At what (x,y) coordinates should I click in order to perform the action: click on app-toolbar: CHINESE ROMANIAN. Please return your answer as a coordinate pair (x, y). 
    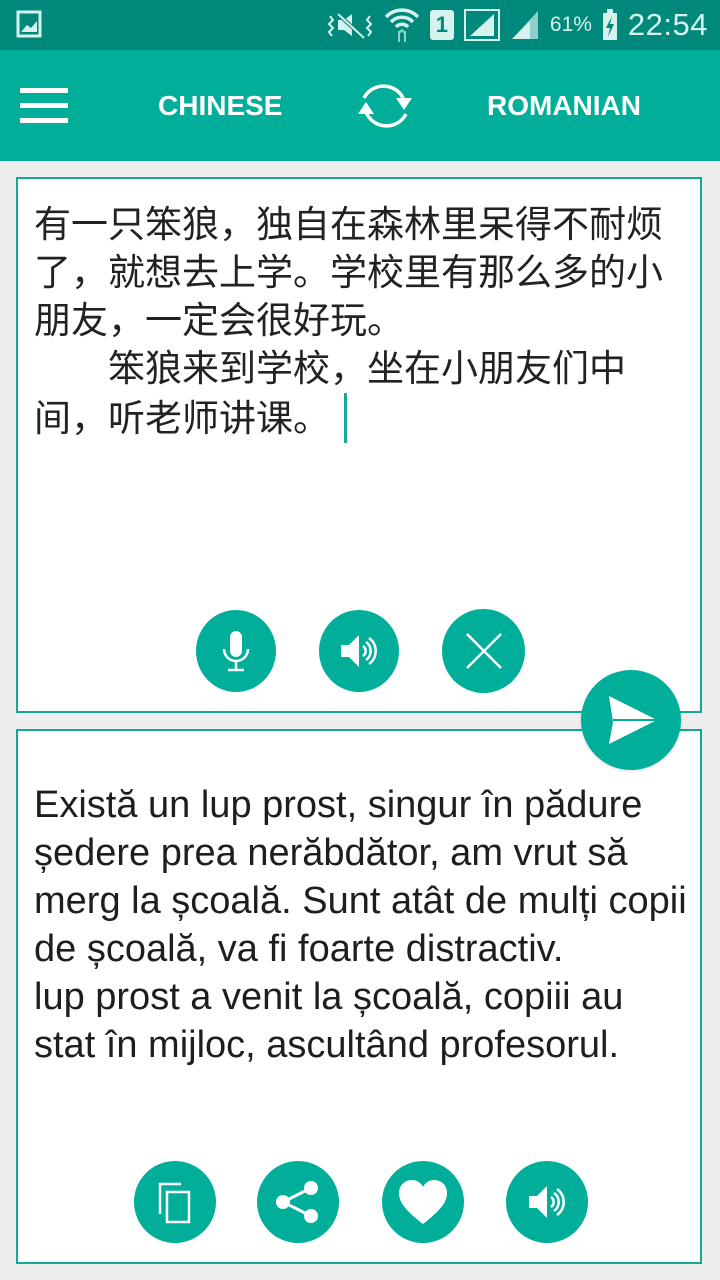
    Looking at the image, I should click on (360, 105).